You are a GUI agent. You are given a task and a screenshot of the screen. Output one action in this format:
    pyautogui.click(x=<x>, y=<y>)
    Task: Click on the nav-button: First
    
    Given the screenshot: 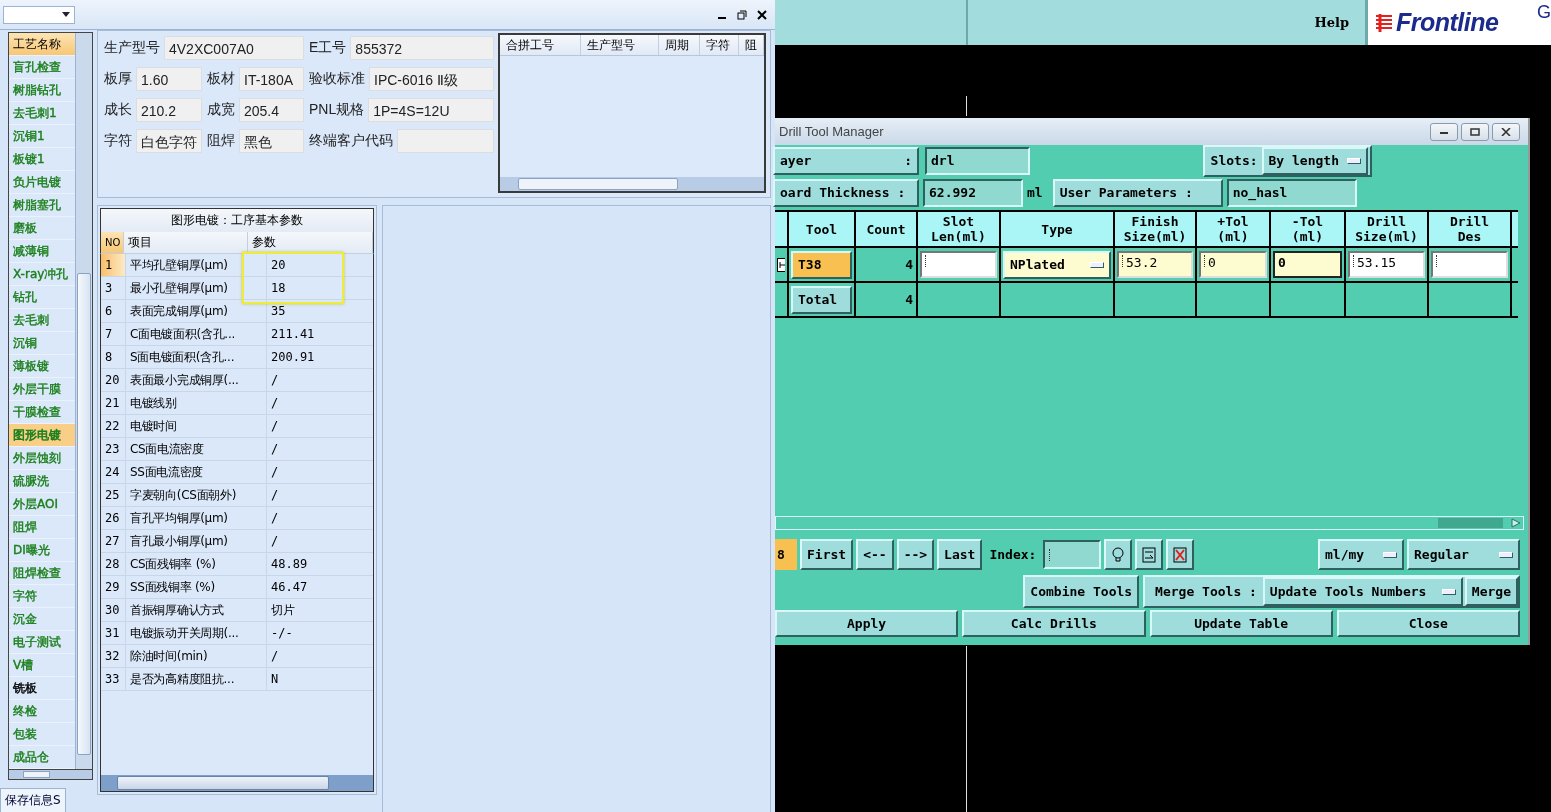 What is the action you would take?
    pyautogui.click(x=827, y=554)
    